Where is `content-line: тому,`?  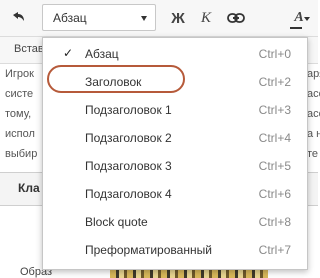
content-line: тому, is located at coordinates (18, 114).